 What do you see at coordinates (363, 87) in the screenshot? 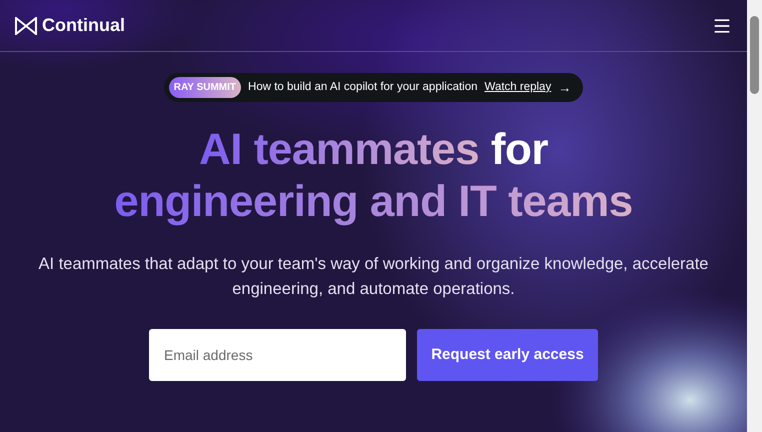
I see `announcement-text: How to build an AI copilot for your application` at bounding box center [363, 87].